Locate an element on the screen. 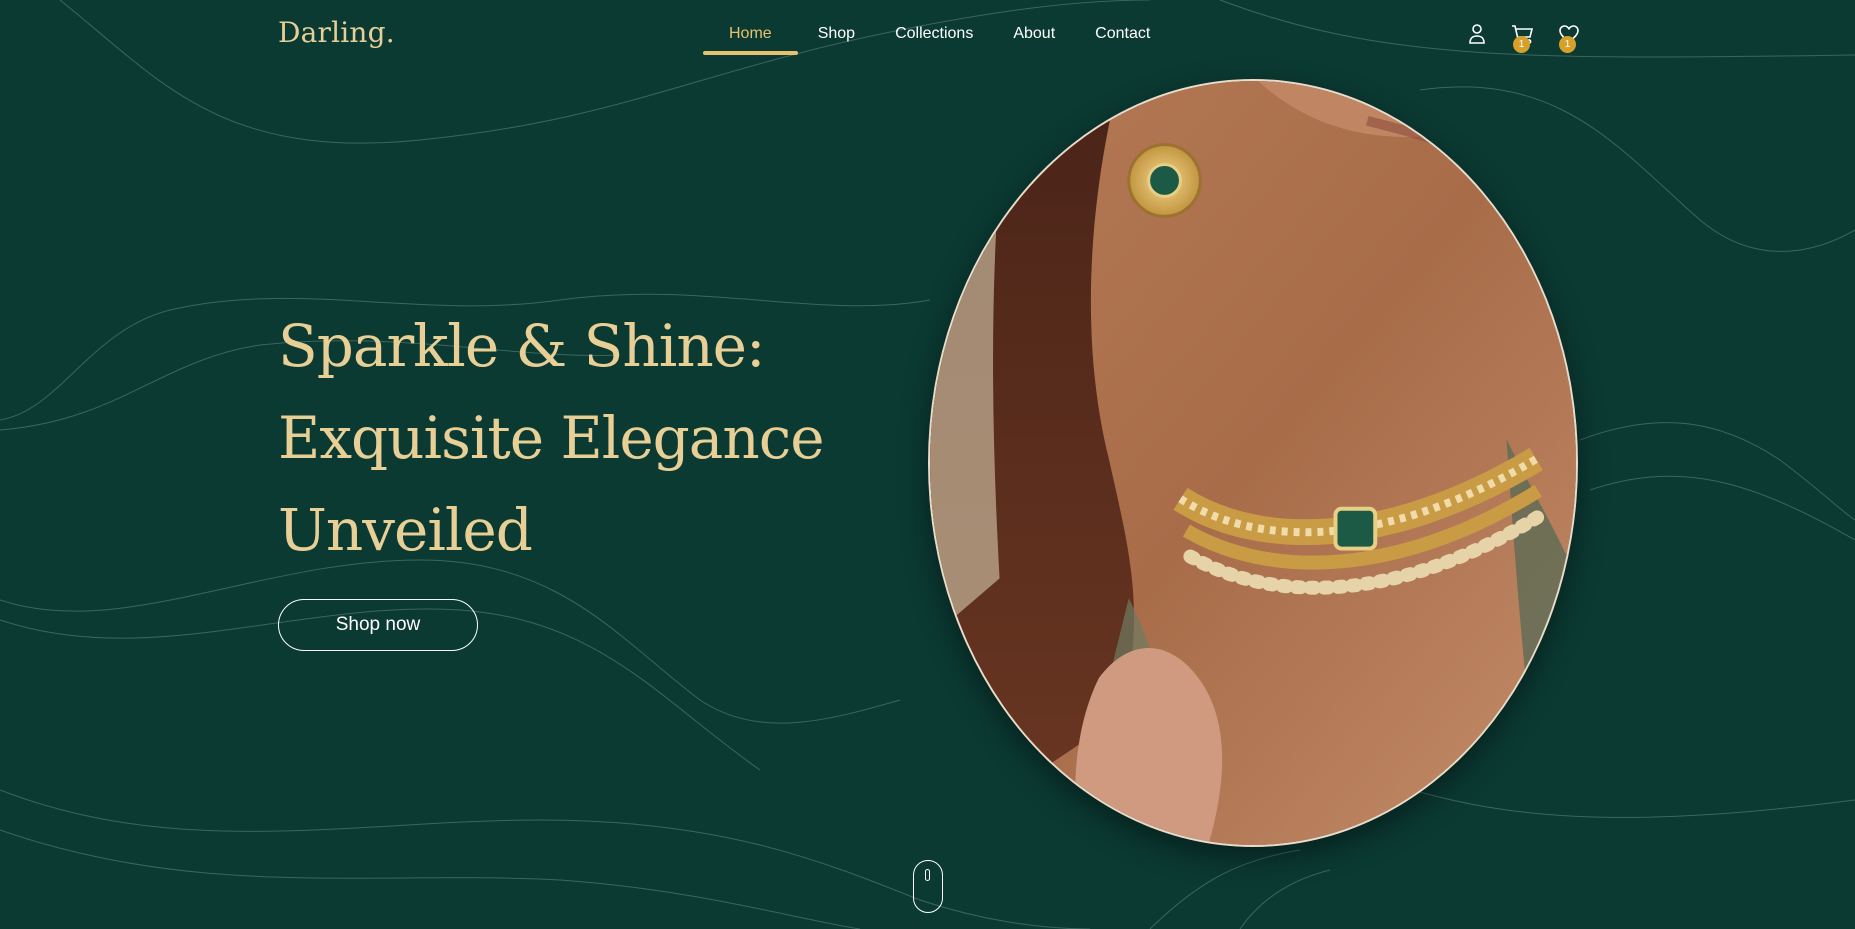 This screenshot has width=1855, height=929. nav-item-shop: Shop is located at coordinates (836, 27).